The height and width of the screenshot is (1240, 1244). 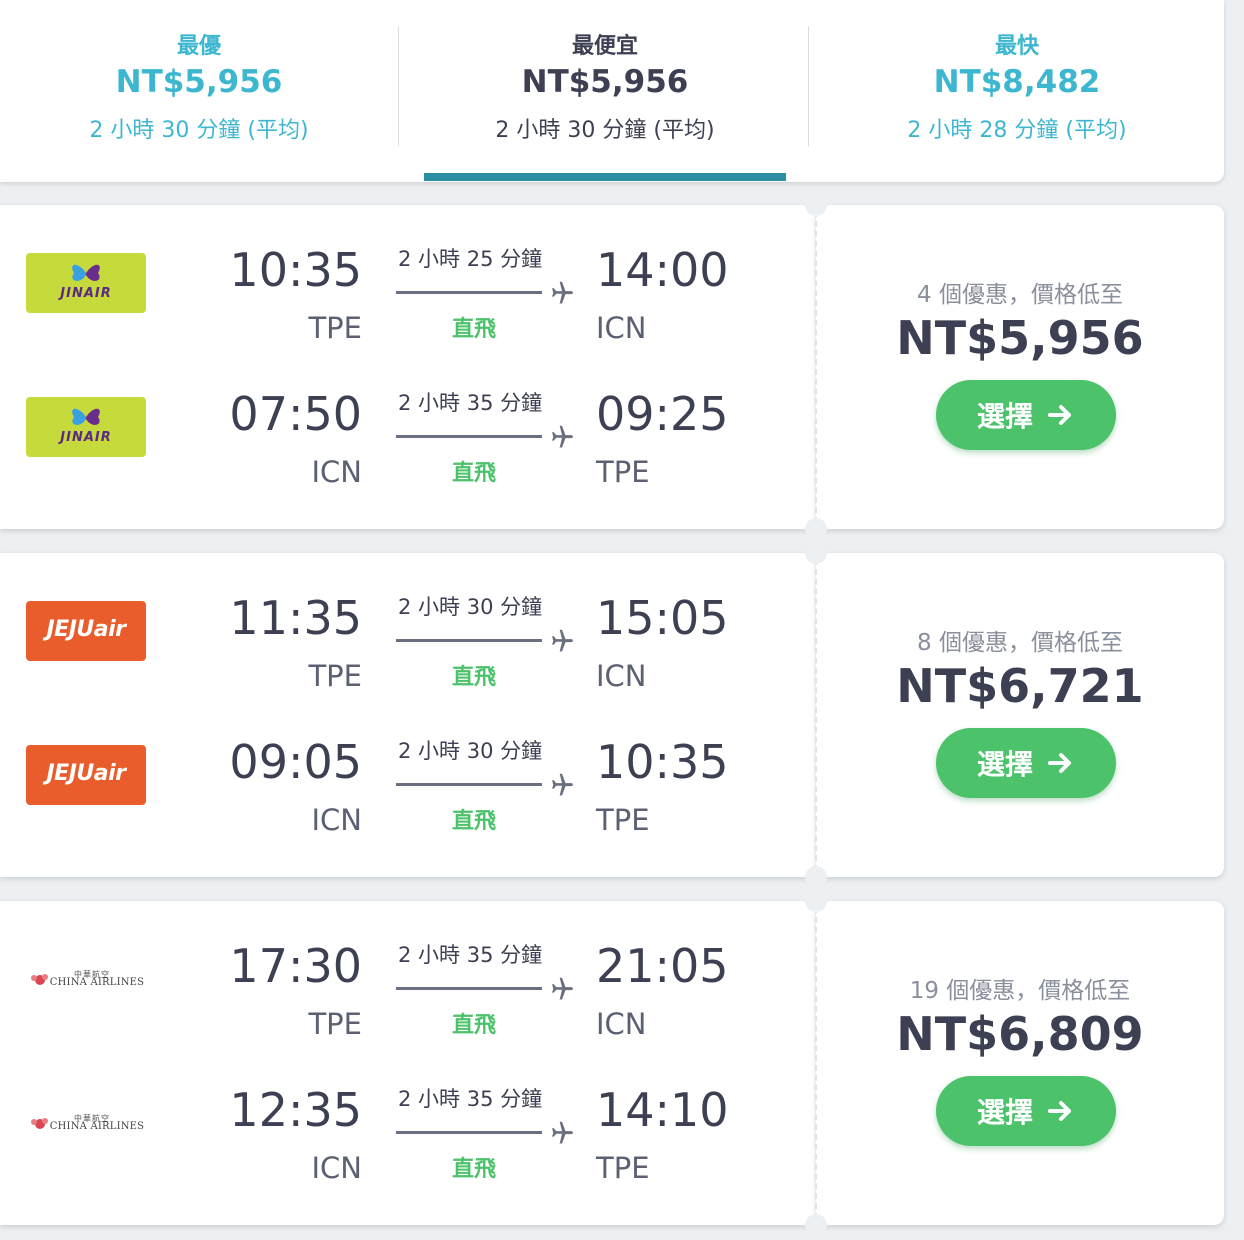 I want to click on arrival-time: 15:05, so click(x=662, y=618).